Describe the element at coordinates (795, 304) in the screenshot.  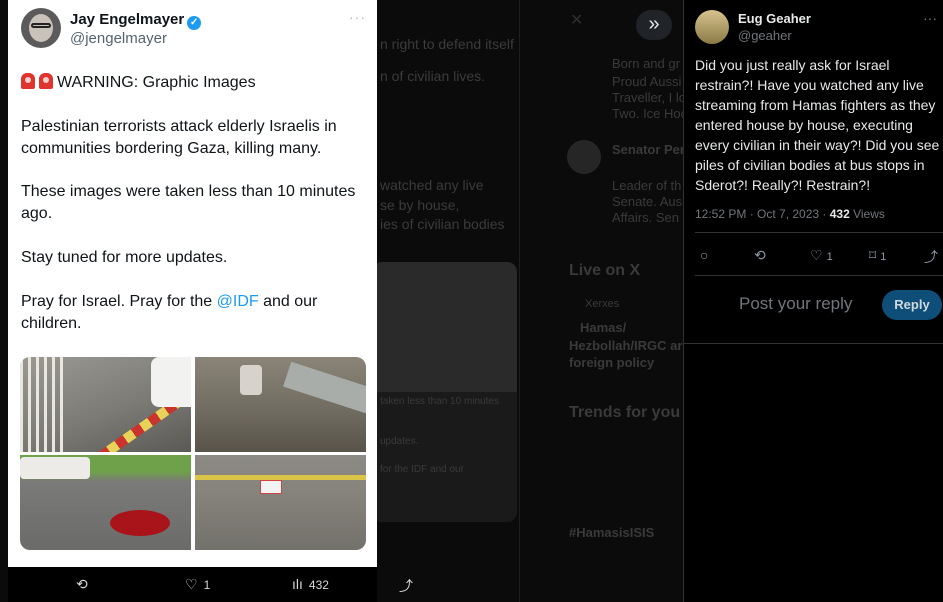
I see `reply-input: Post your reply` at that location.